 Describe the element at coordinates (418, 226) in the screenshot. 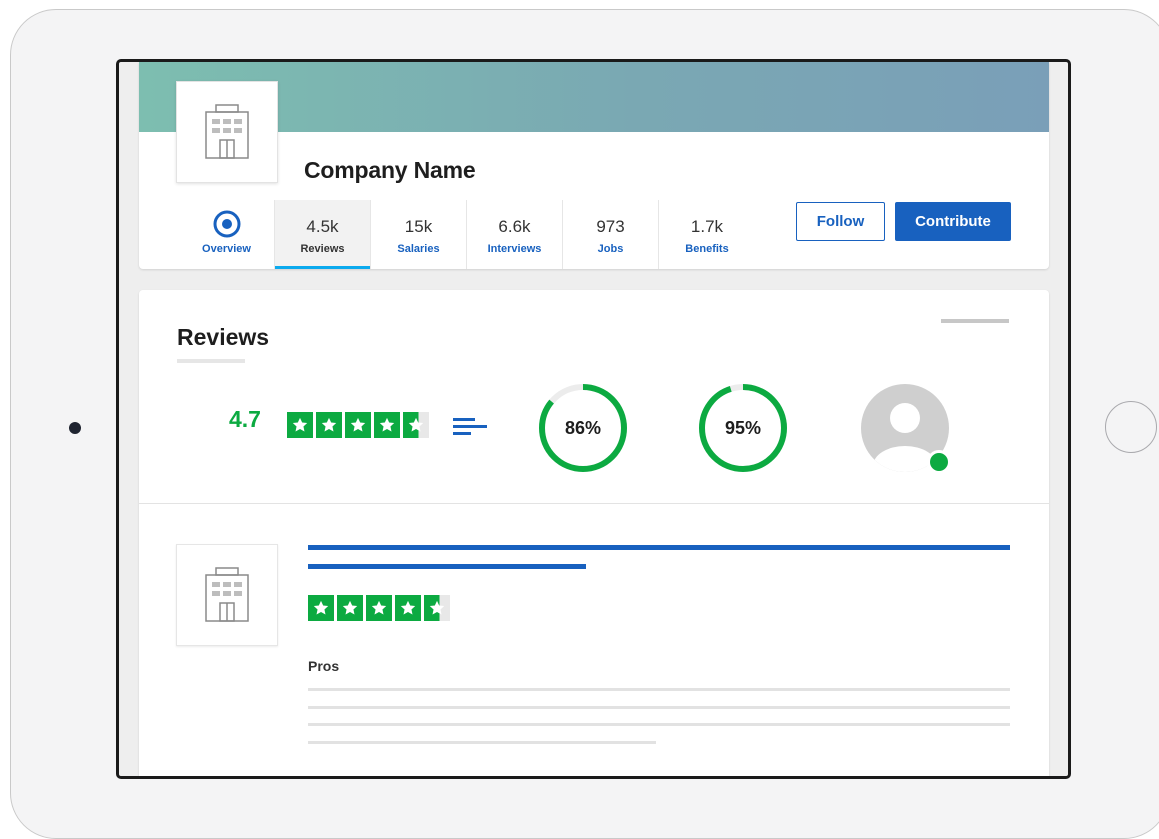

I see `tab-count: 15k` at that location.